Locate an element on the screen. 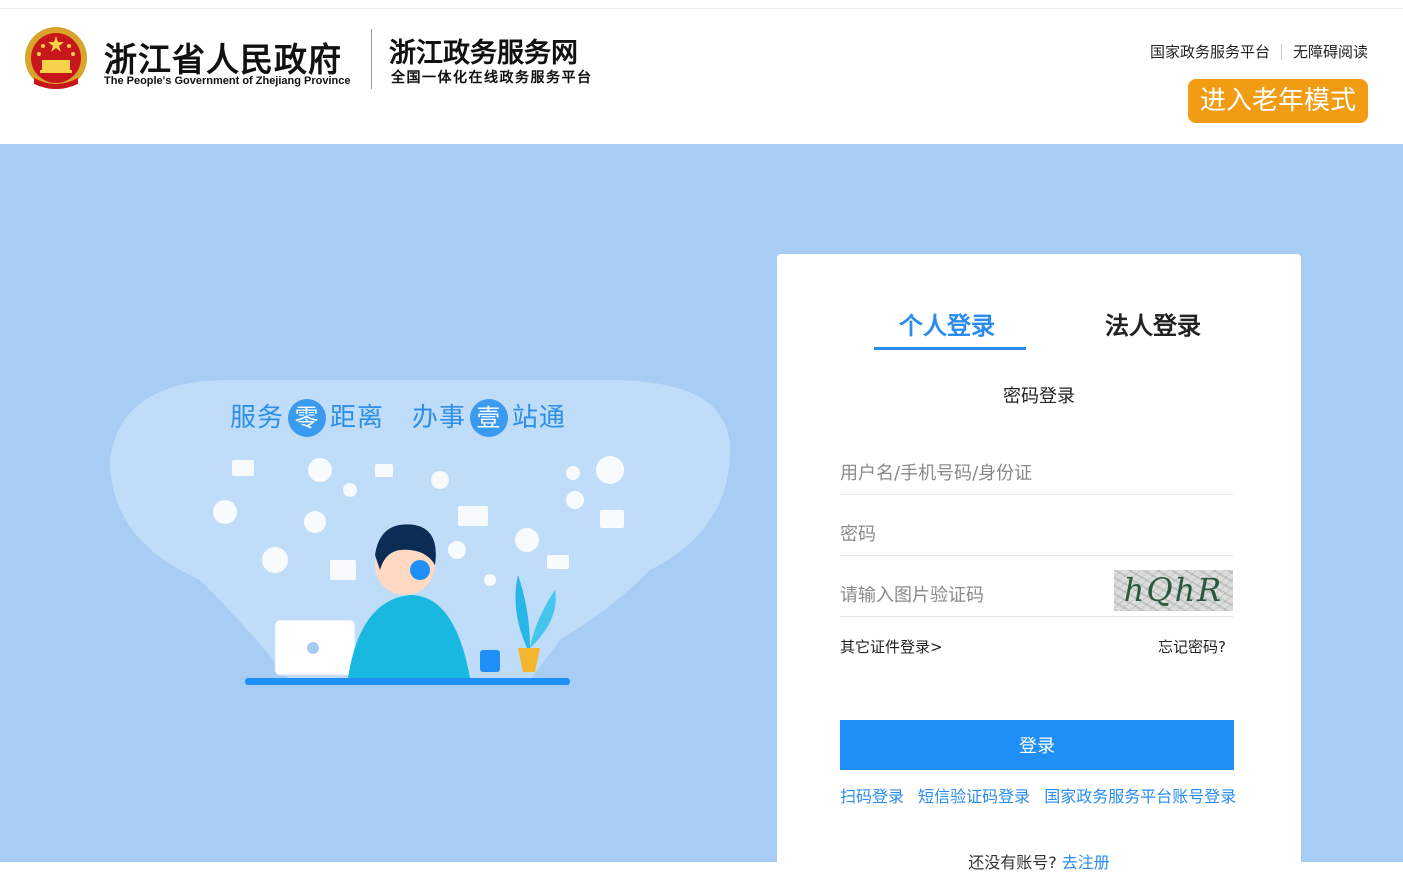 This screenshot has width=1403, height=874. captcha-text: hQhR is located at coordinates (1173, 590).